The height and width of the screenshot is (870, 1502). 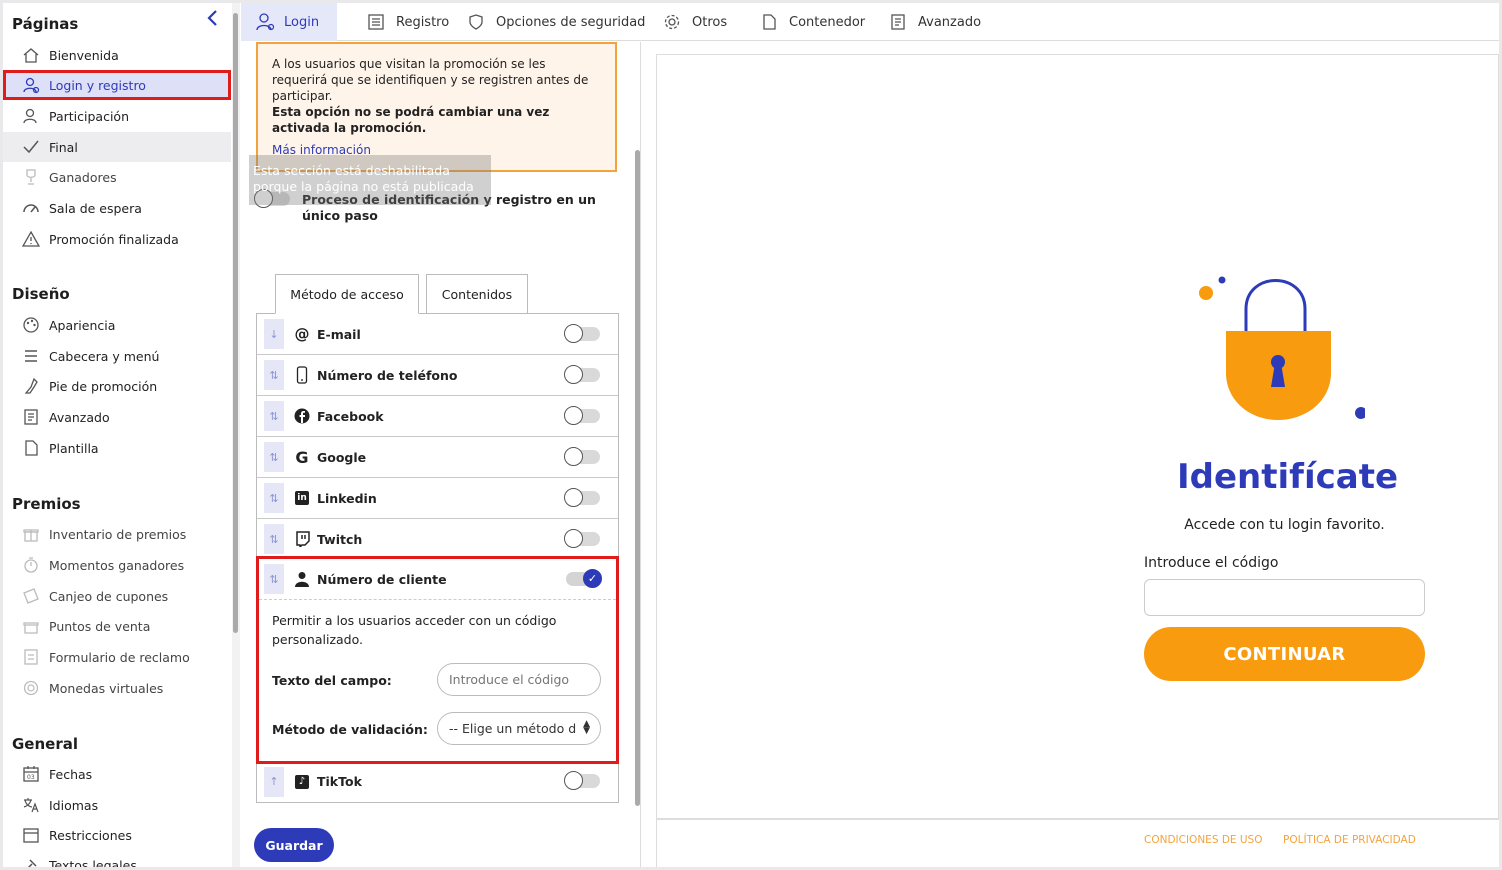 I want to click on sidebar-item-formulario-reclamo: Formulario de reclamo, so click(x=117, y=657).